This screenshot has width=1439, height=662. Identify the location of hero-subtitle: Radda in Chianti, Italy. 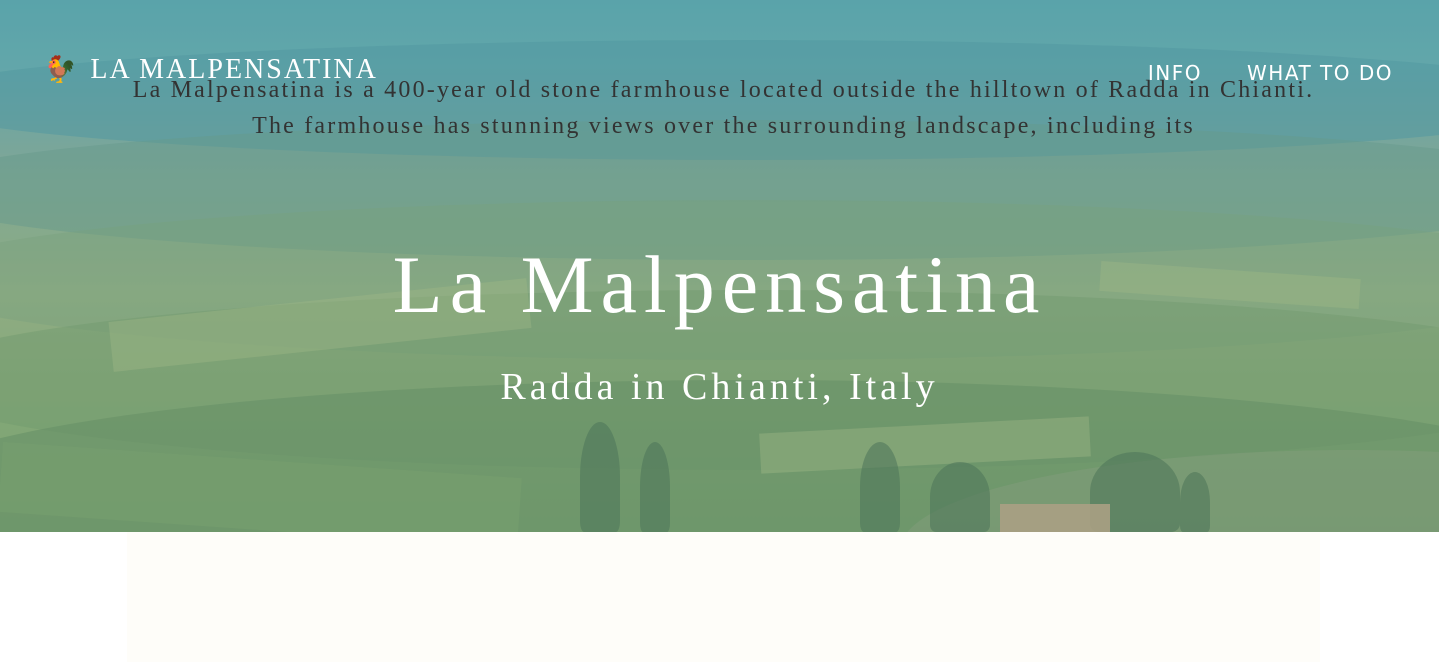
(719, 387).